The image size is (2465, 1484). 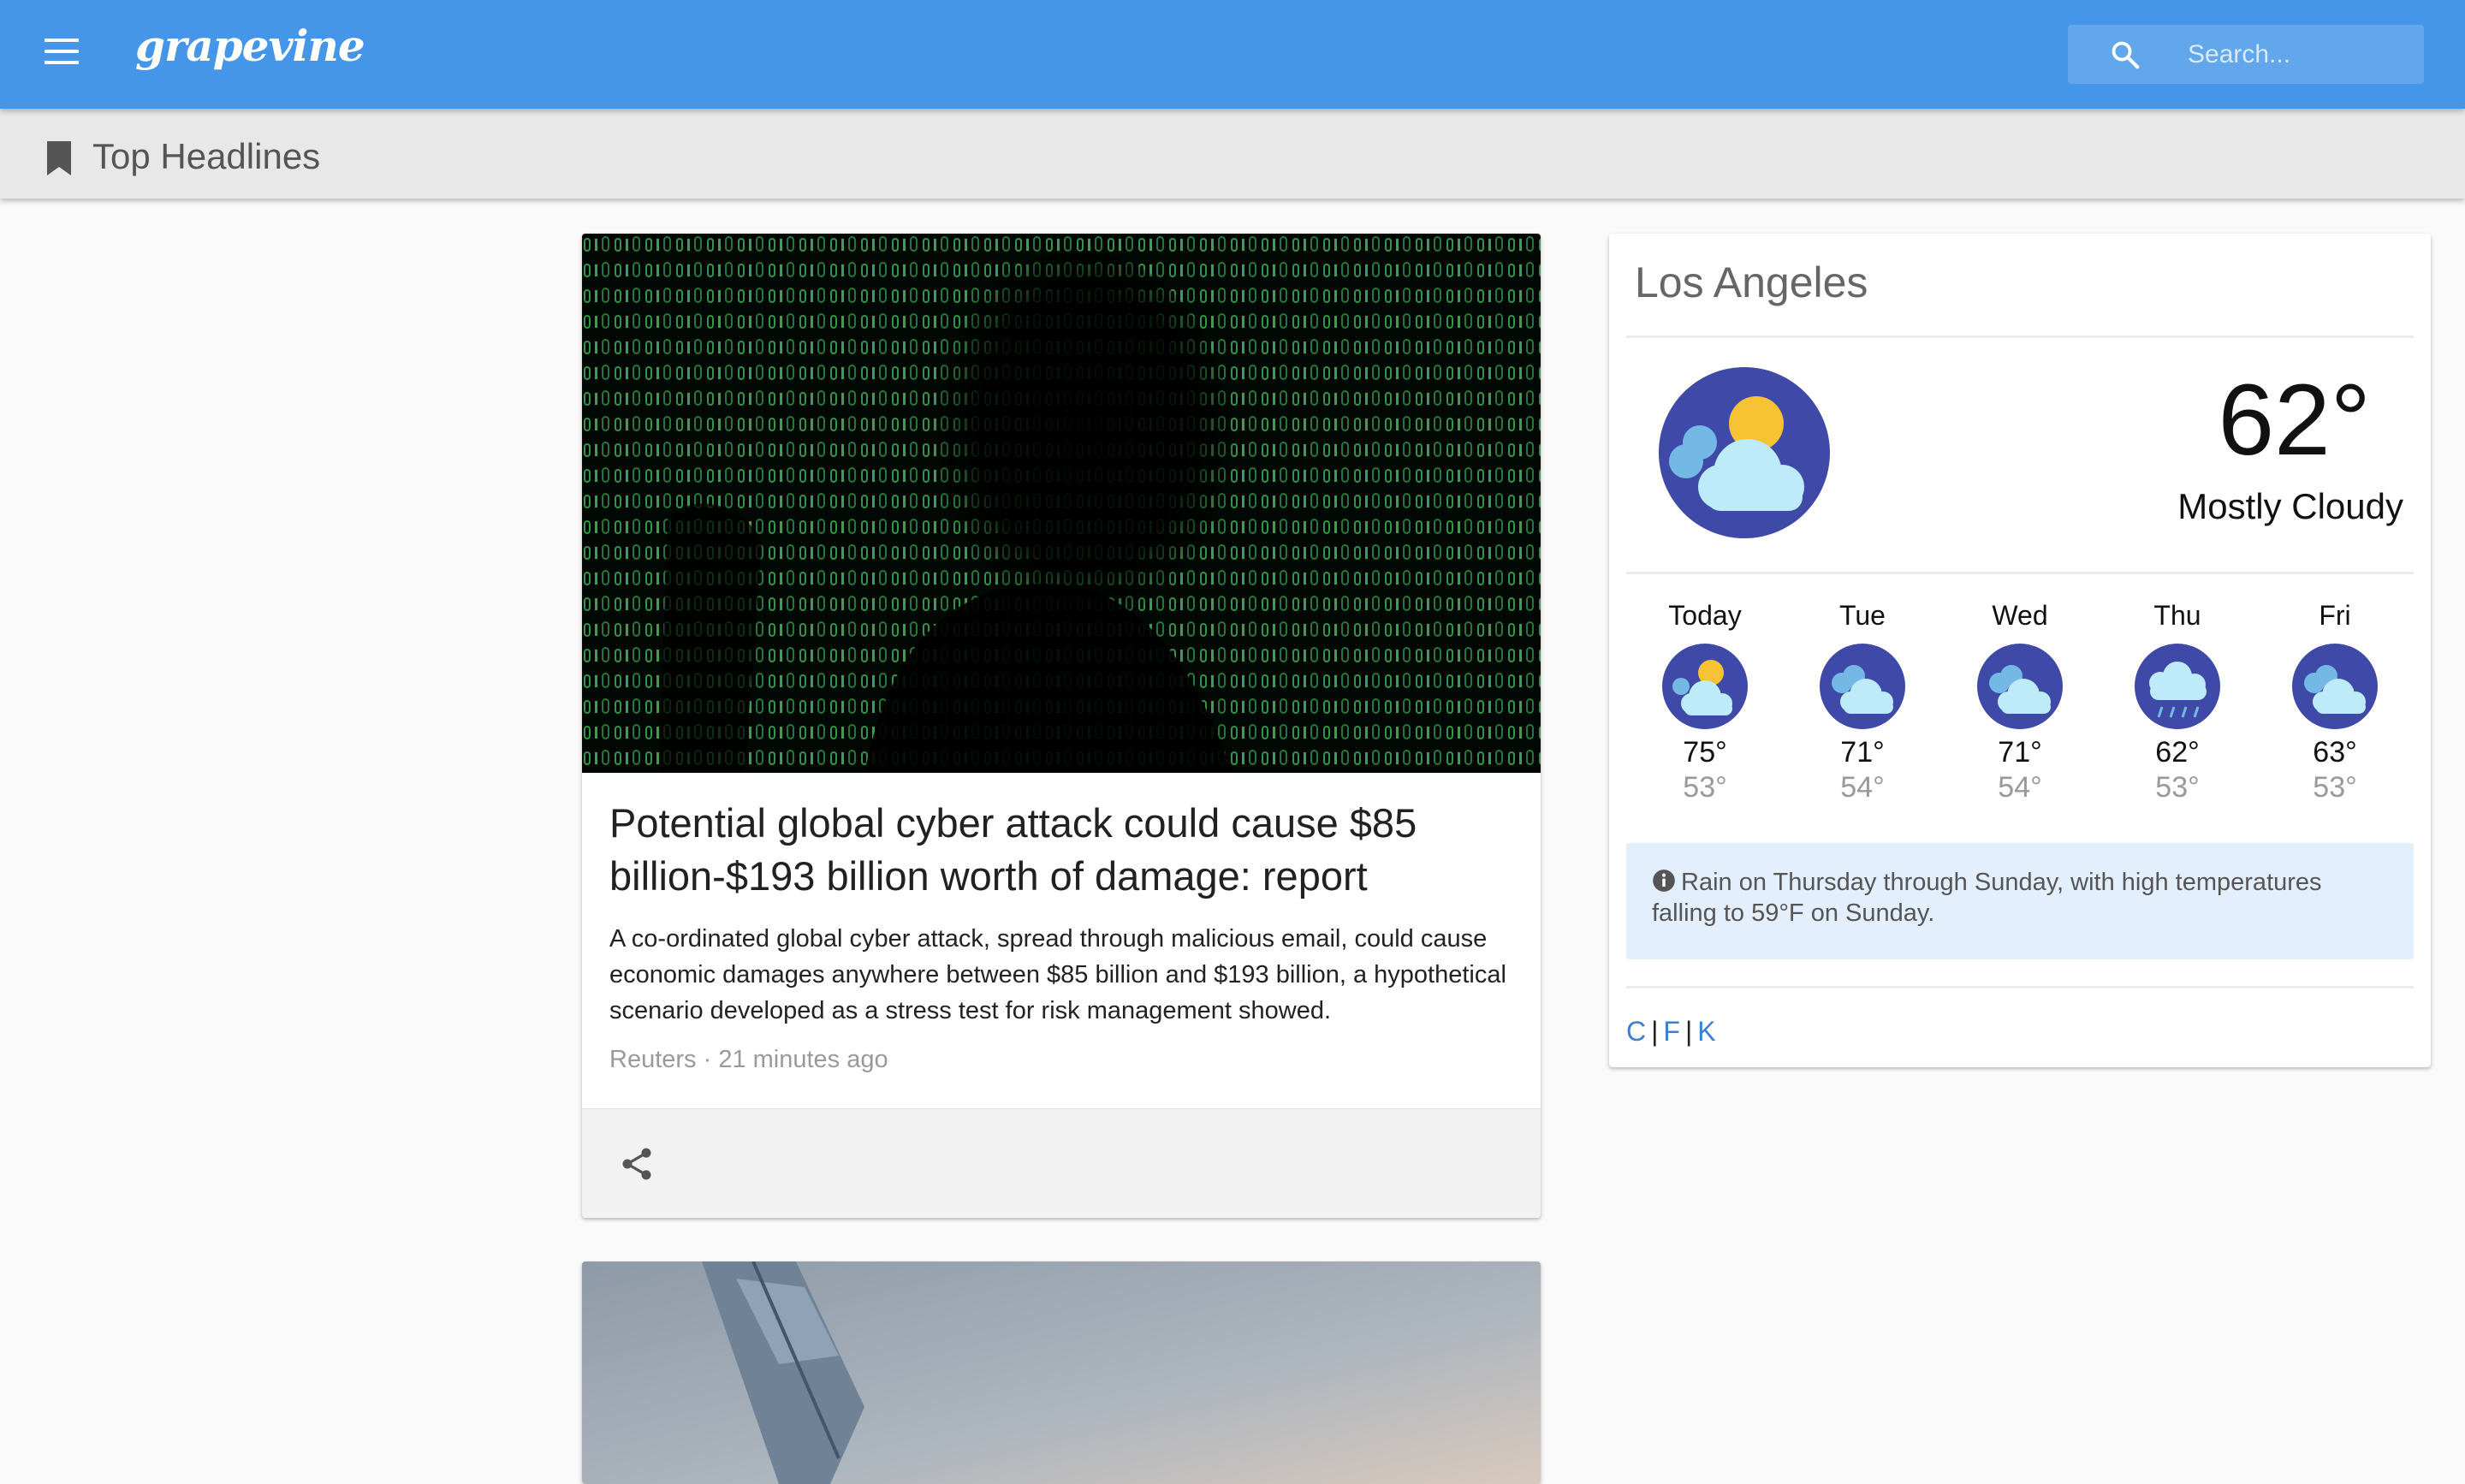 I want to click on unit-selector: C | F | K, so click(x=1671, y=1032).